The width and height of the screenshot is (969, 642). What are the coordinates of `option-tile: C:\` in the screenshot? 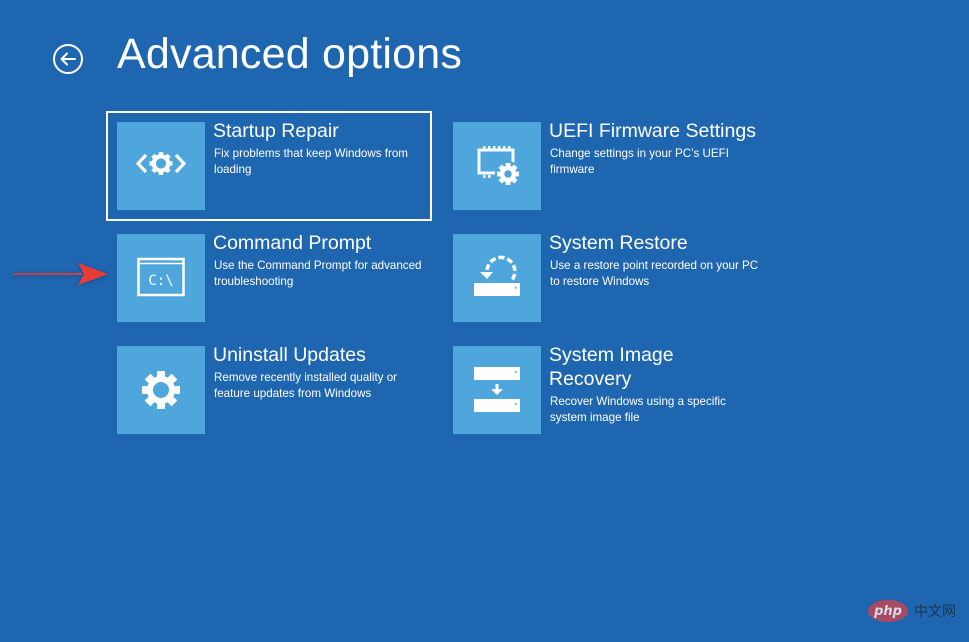 It's located at (161, 278).